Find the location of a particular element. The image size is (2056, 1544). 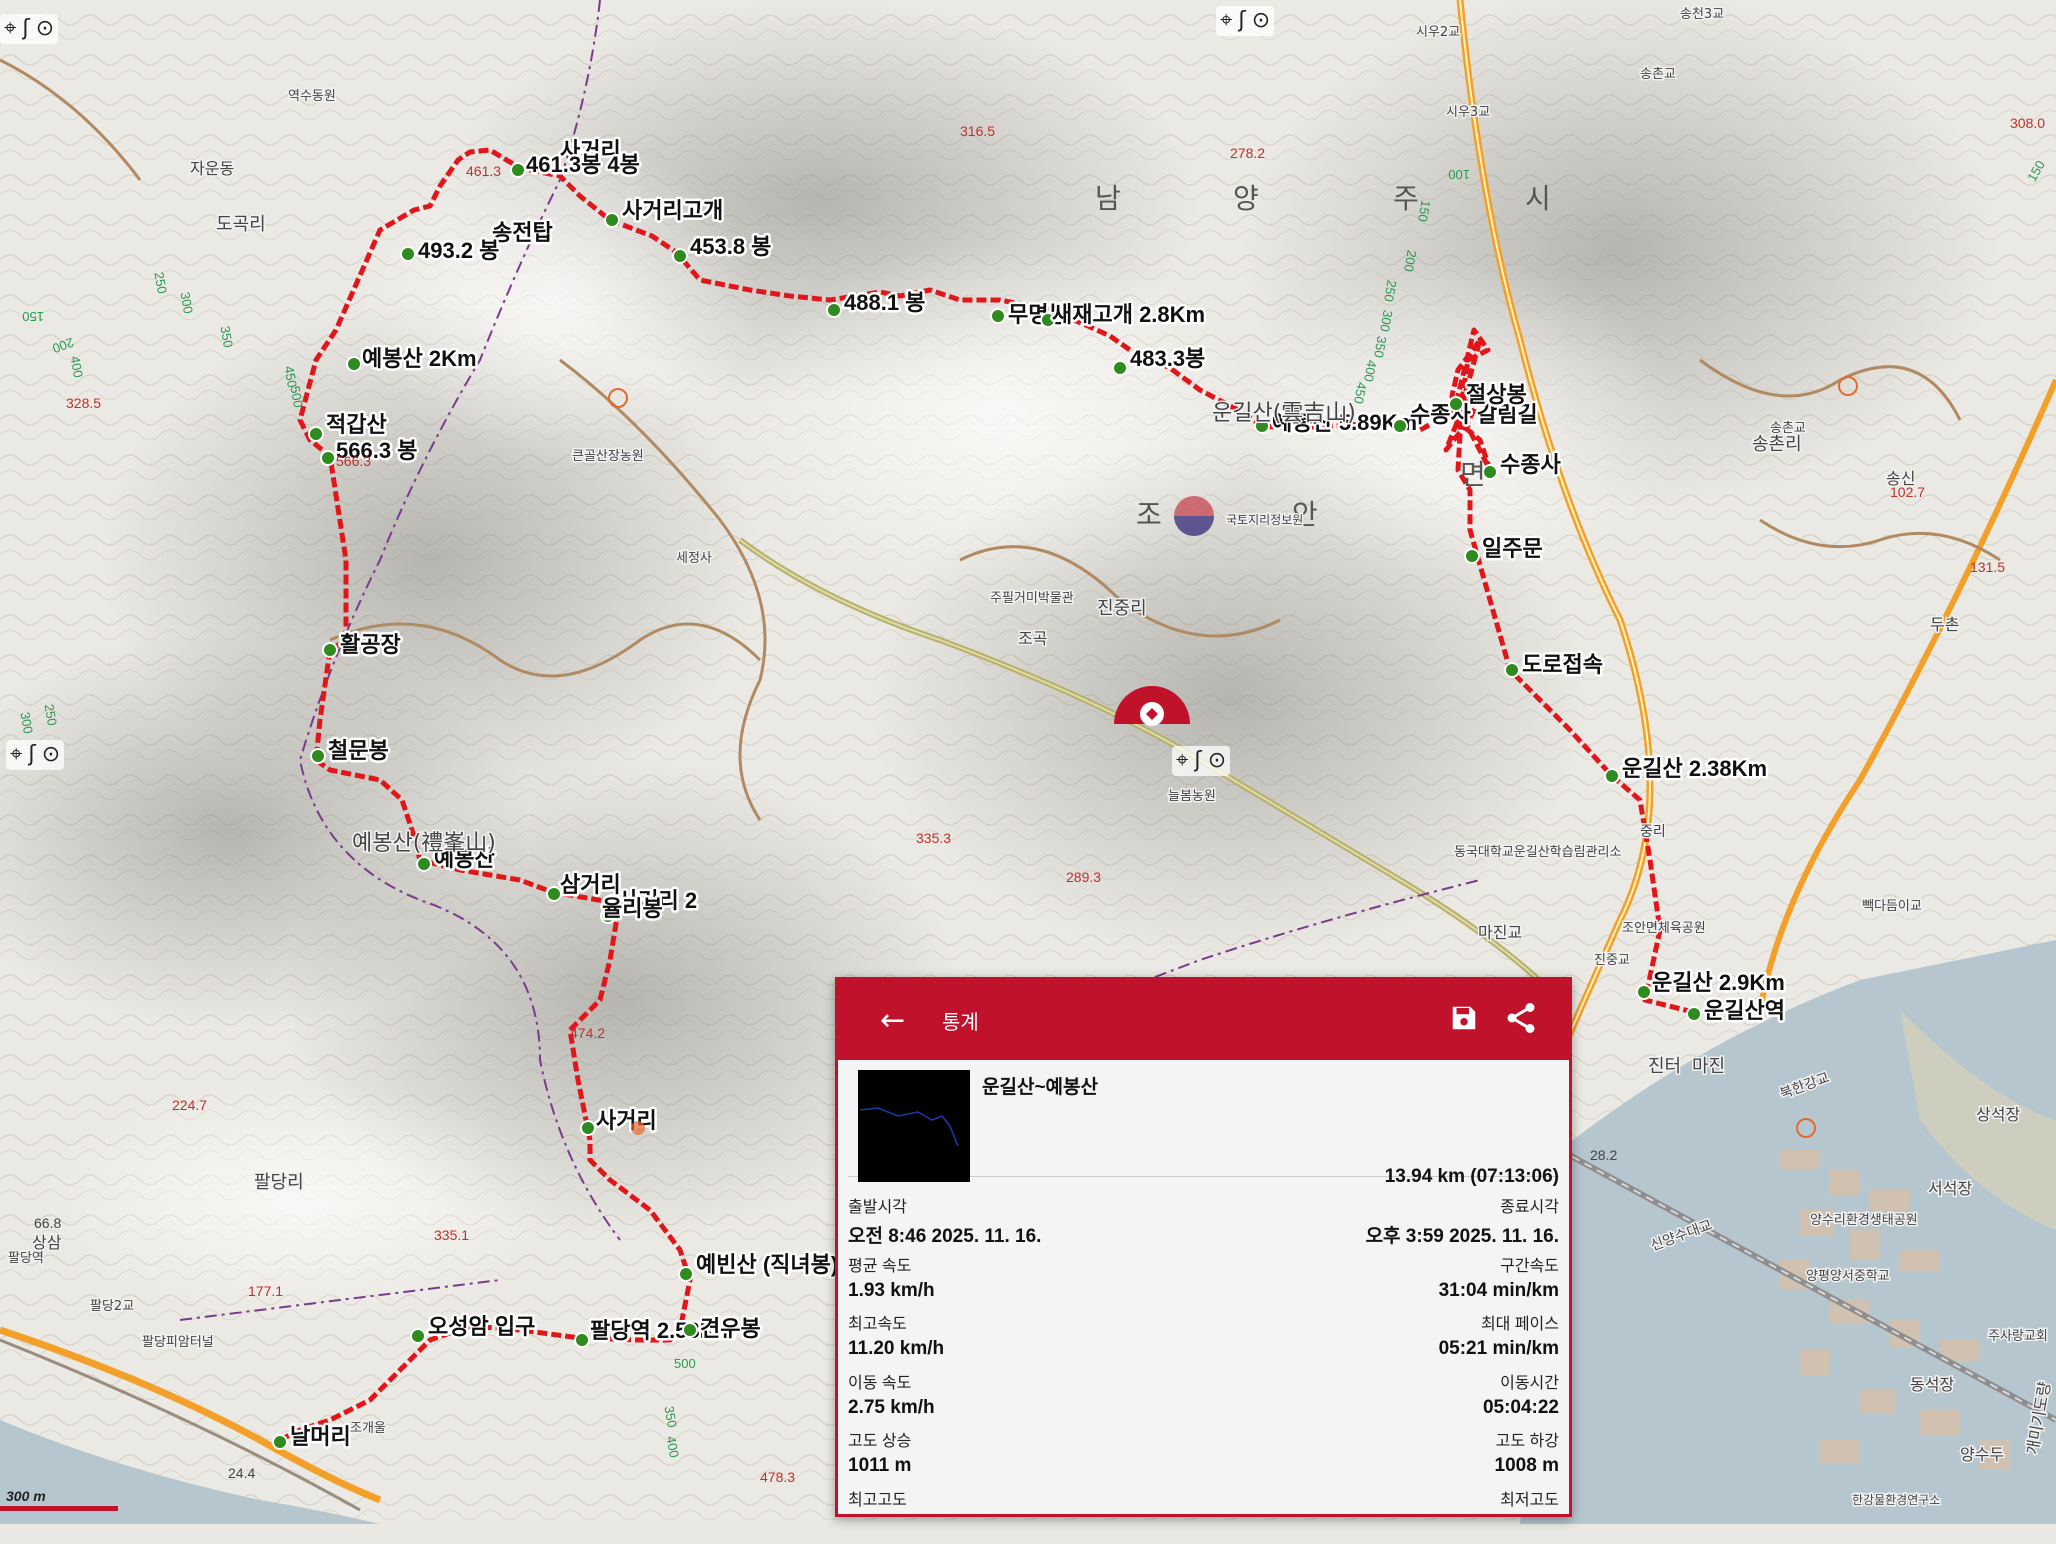

waypoint-label: 461.3봉 4봉 is located at coordinates (583, 164).